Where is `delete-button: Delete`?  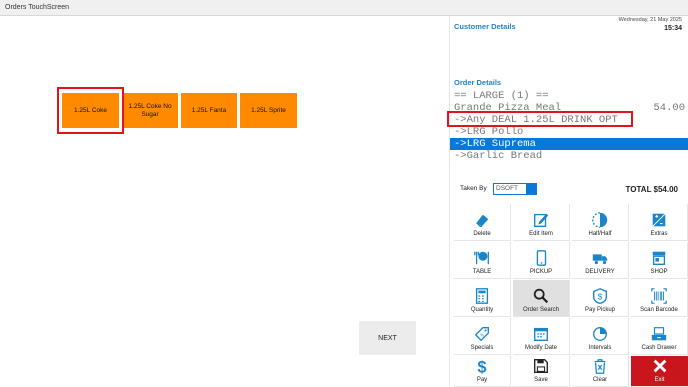
delete-button: Delete is located at coordinates (482, 222).